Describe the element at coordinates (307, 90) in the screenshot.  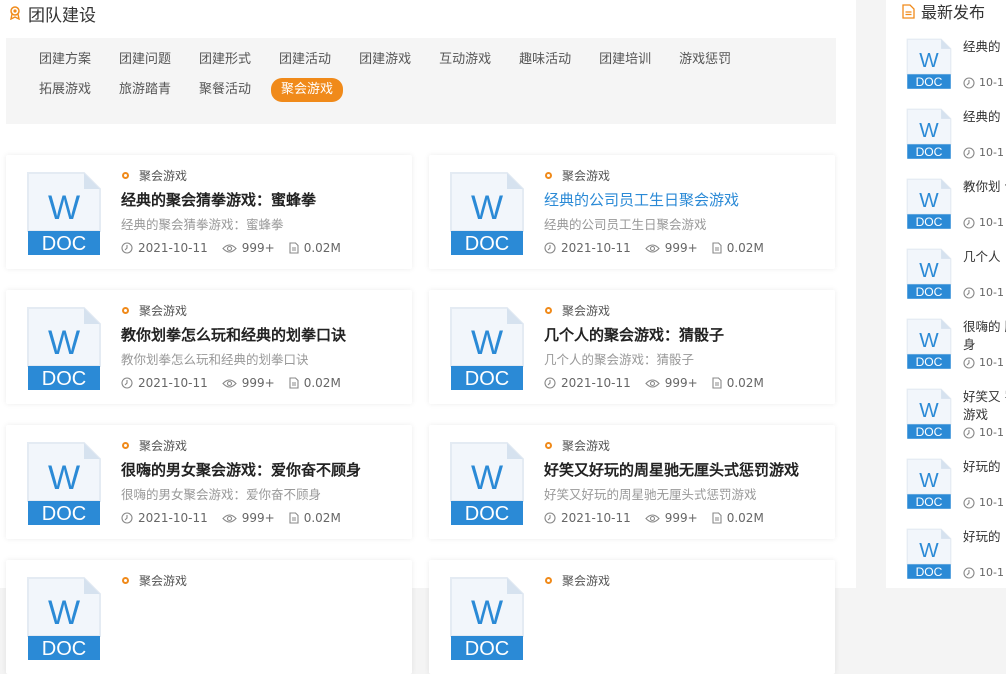
I see `tag-active: 聚会游戏` at that location.